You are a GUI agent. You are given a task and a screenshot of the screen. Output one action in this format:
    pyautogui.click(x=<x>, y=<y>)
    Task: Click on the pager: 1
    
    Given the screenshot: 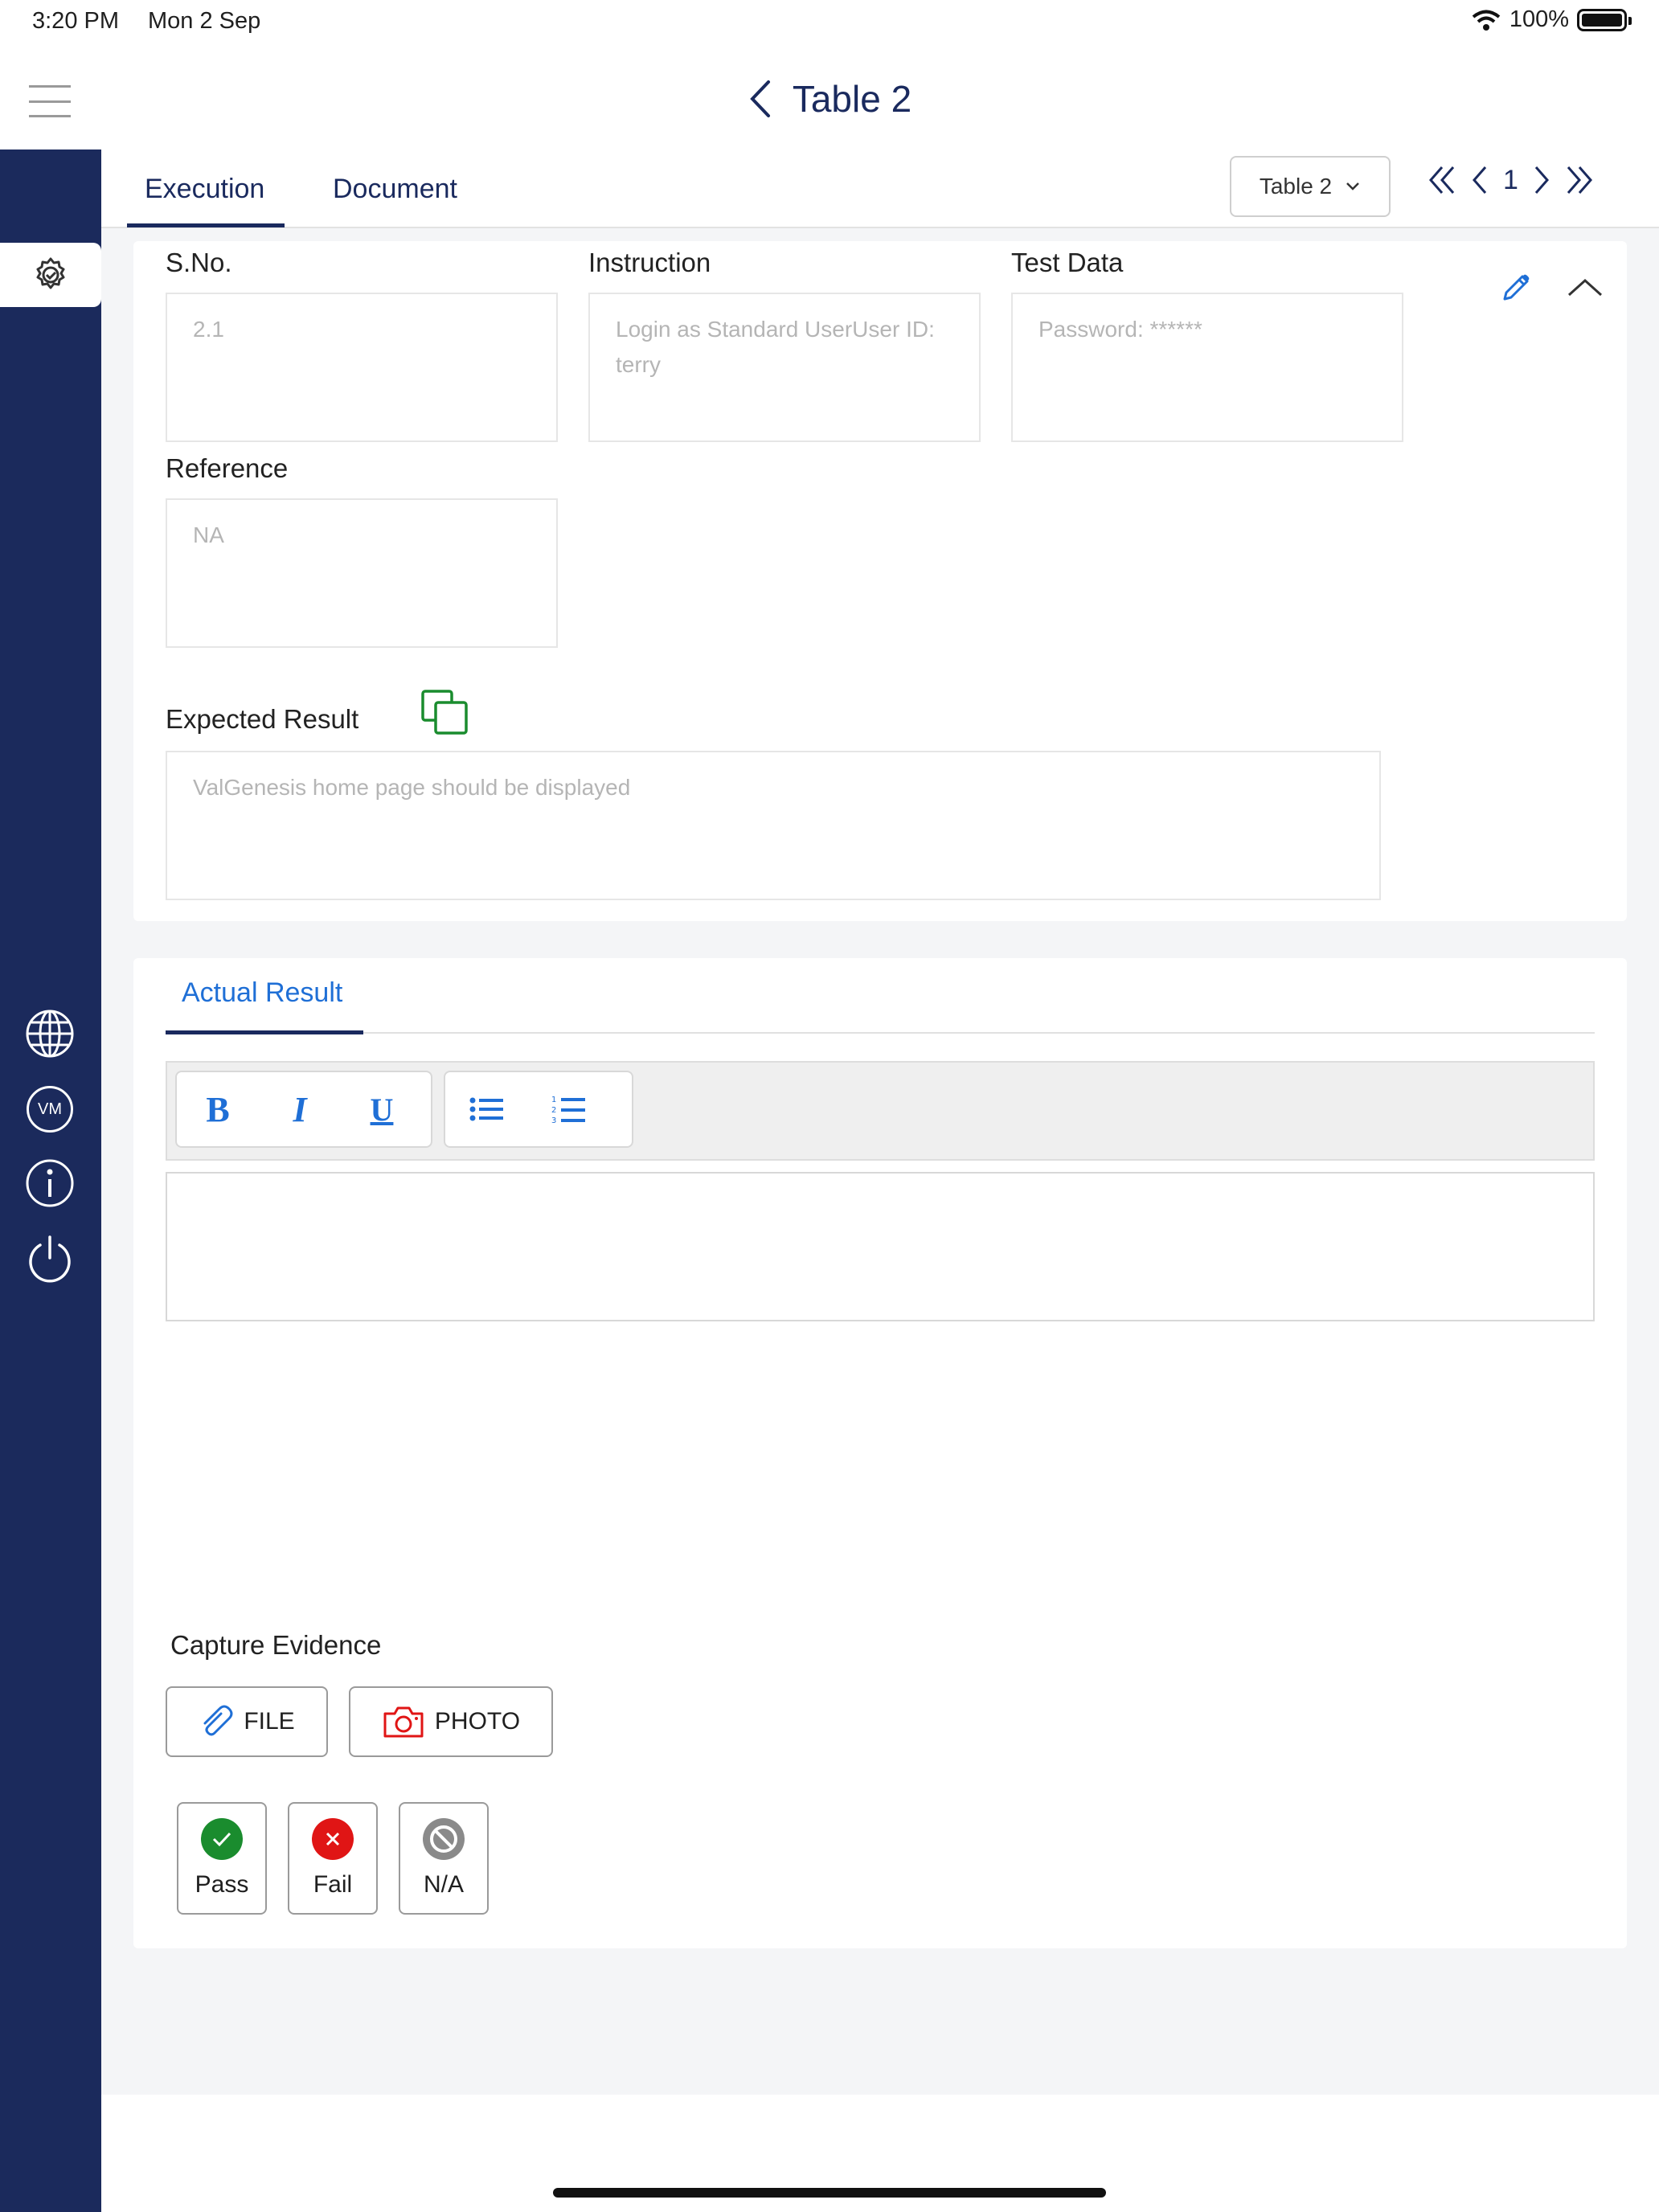 What is the action you would take?
    pyautogui.click(x=1511, y=180)
    